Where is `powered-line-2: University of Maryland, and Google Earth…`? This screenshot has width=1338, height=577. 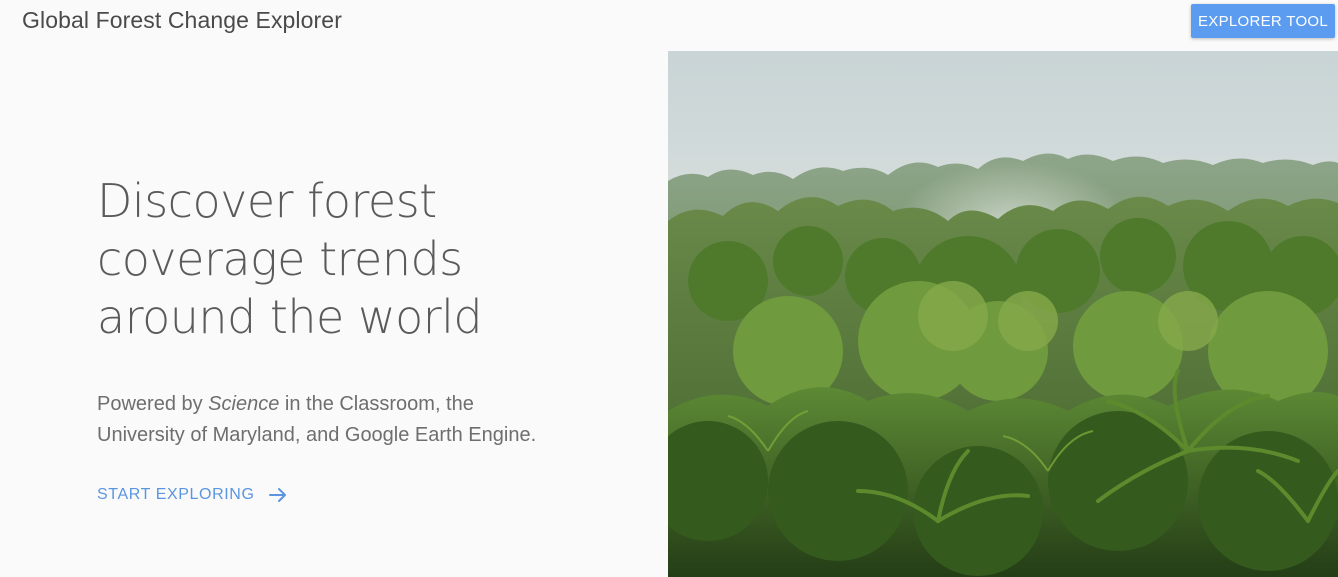
powered-line-2: University of Maryland, and Google Earth… is located at coordinates (317, 435).